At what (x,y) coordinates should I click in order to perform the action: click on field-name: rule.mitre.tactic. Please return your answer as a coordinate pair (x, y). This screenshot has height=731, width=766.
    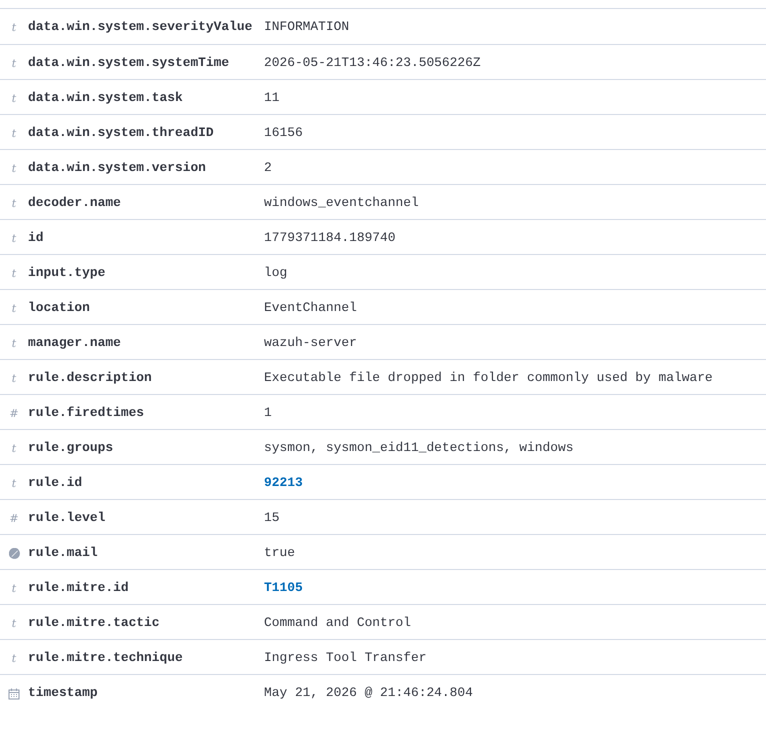
    Looking at the image, I should click on (94, 623).